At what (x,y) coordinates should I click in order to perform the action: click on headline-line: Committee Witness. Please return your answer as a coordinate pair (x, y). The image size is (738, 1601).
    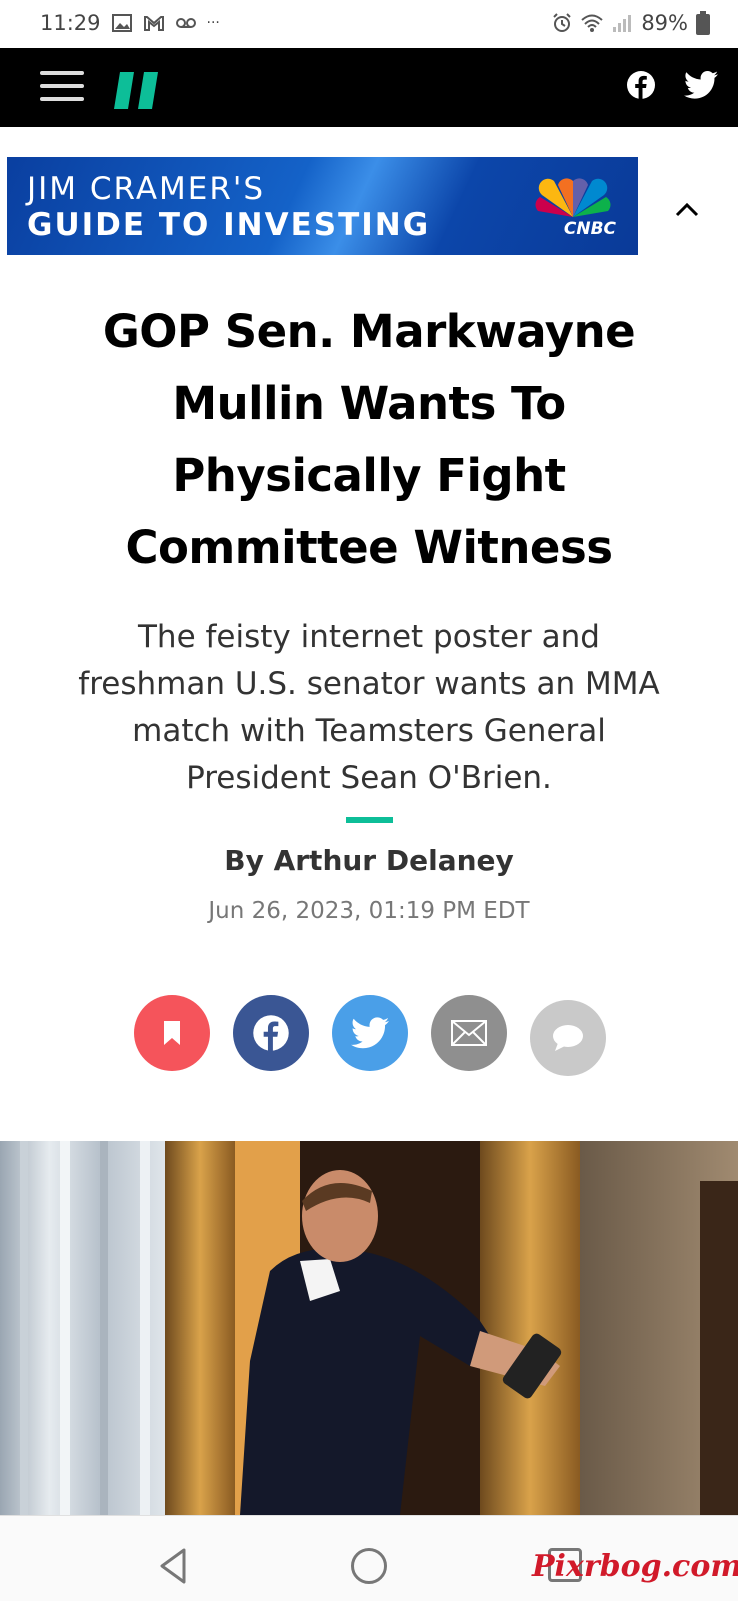
    Looking at the image, I should click on (369, 547).